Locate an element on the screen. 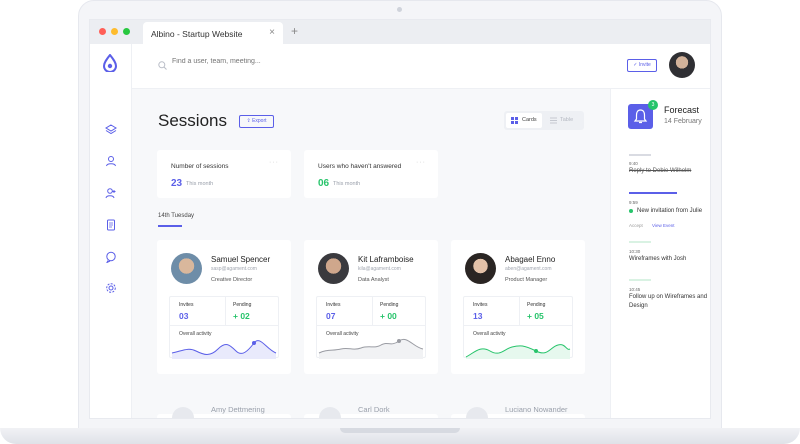 The image size is (800, 444). document-icon is located at coordinates (111, 225).